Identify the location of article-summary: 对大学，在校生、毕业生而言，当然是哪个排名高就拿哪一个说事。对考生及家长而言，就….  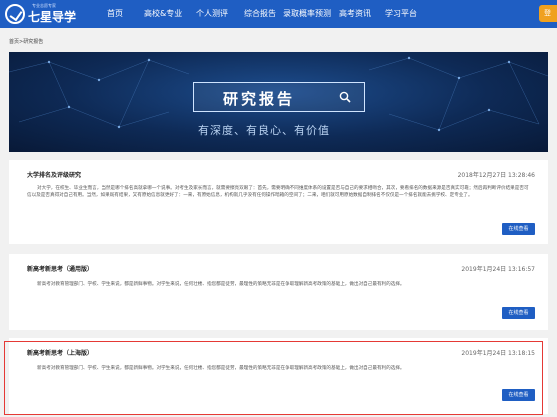
(278, 192).